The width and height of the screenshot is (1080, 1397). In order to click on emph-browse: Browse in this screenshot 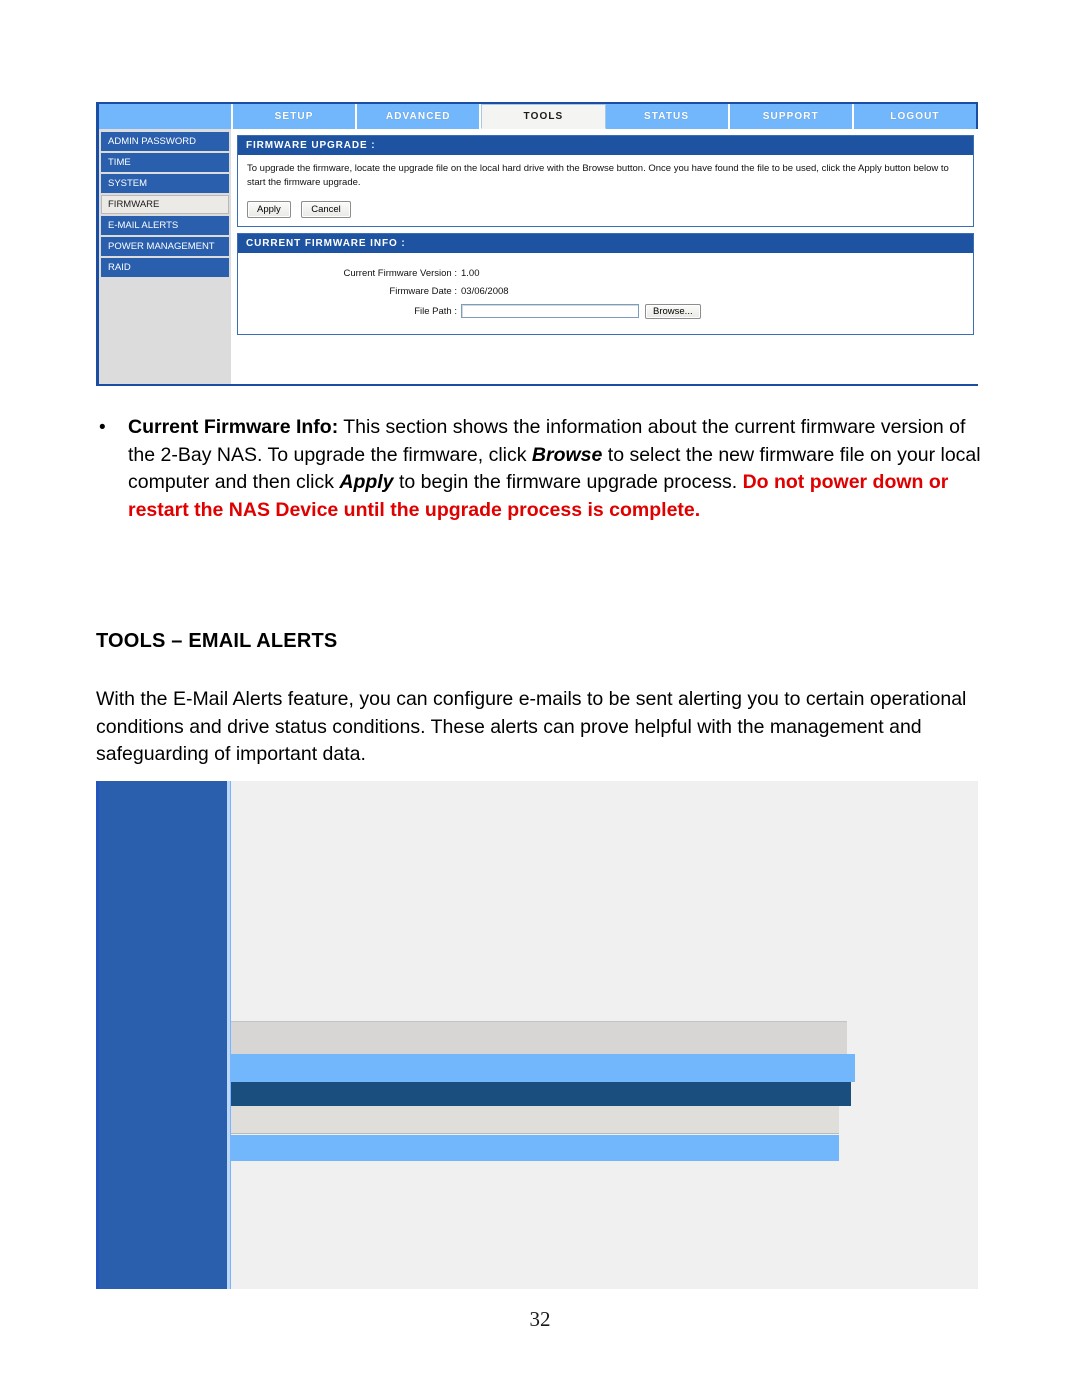, I will do `click(567, 454)`.